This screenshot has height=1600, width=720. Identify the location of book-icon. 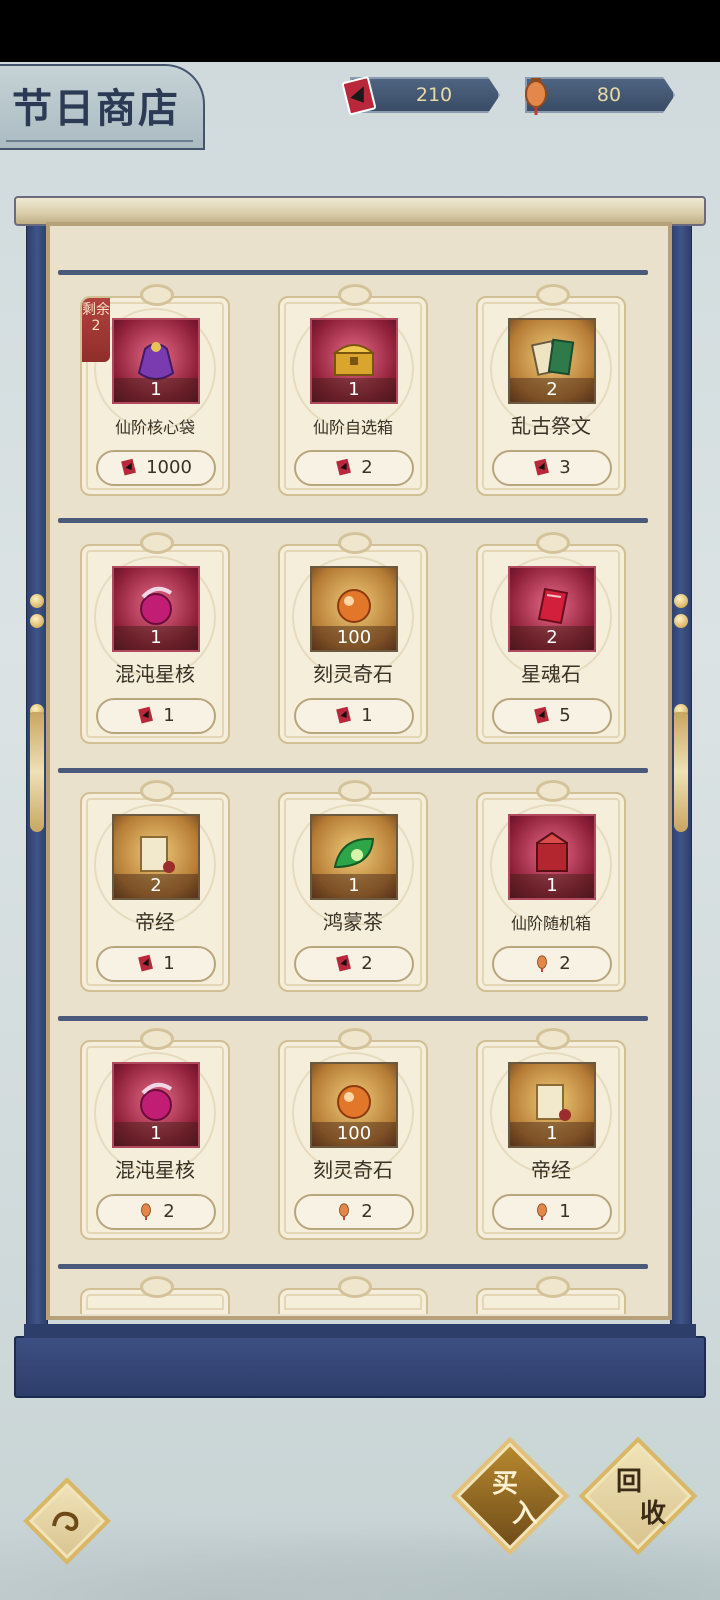
(552, 357).